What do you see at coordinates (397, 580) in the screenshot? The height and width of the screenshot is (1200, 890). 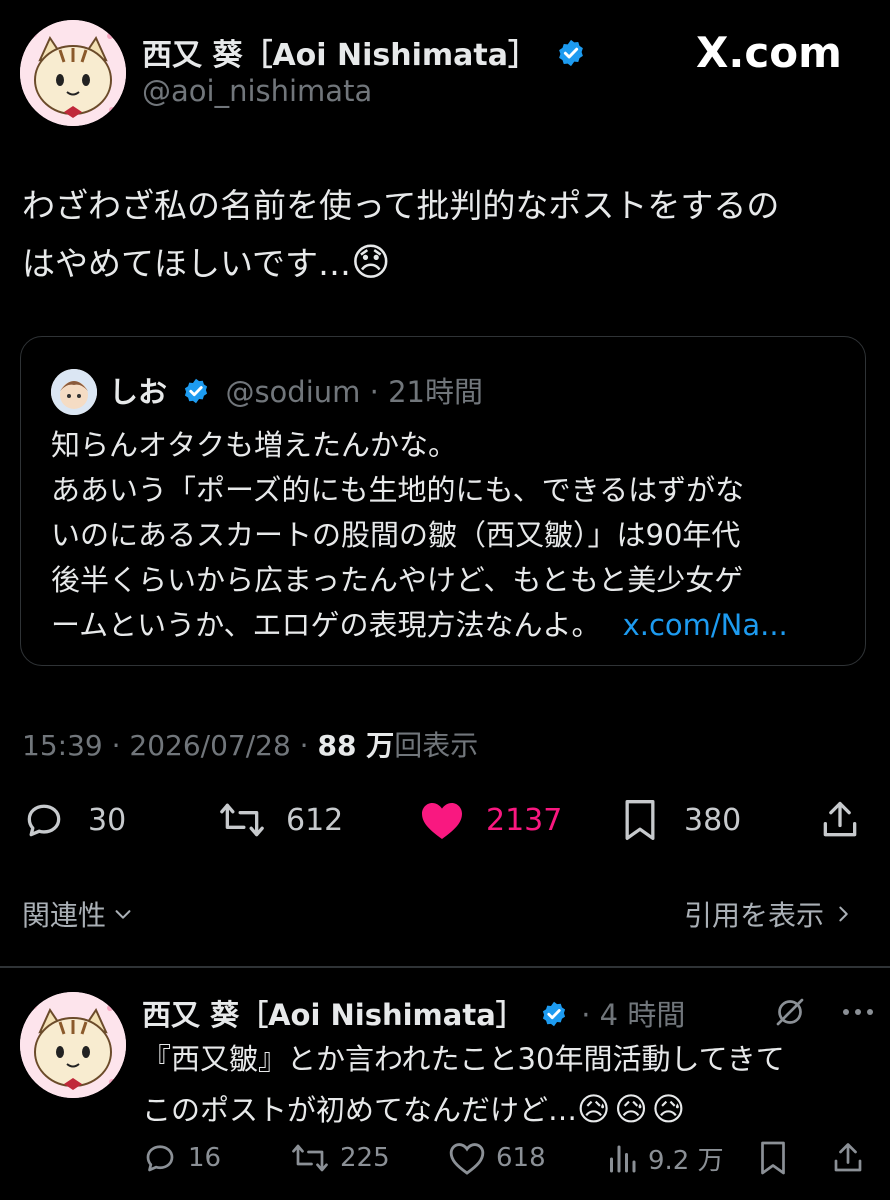 I see `quote-text-line: 後半くらいから広まったんやけど、もともと美少女ゲ` at bounding box center [397, 580].